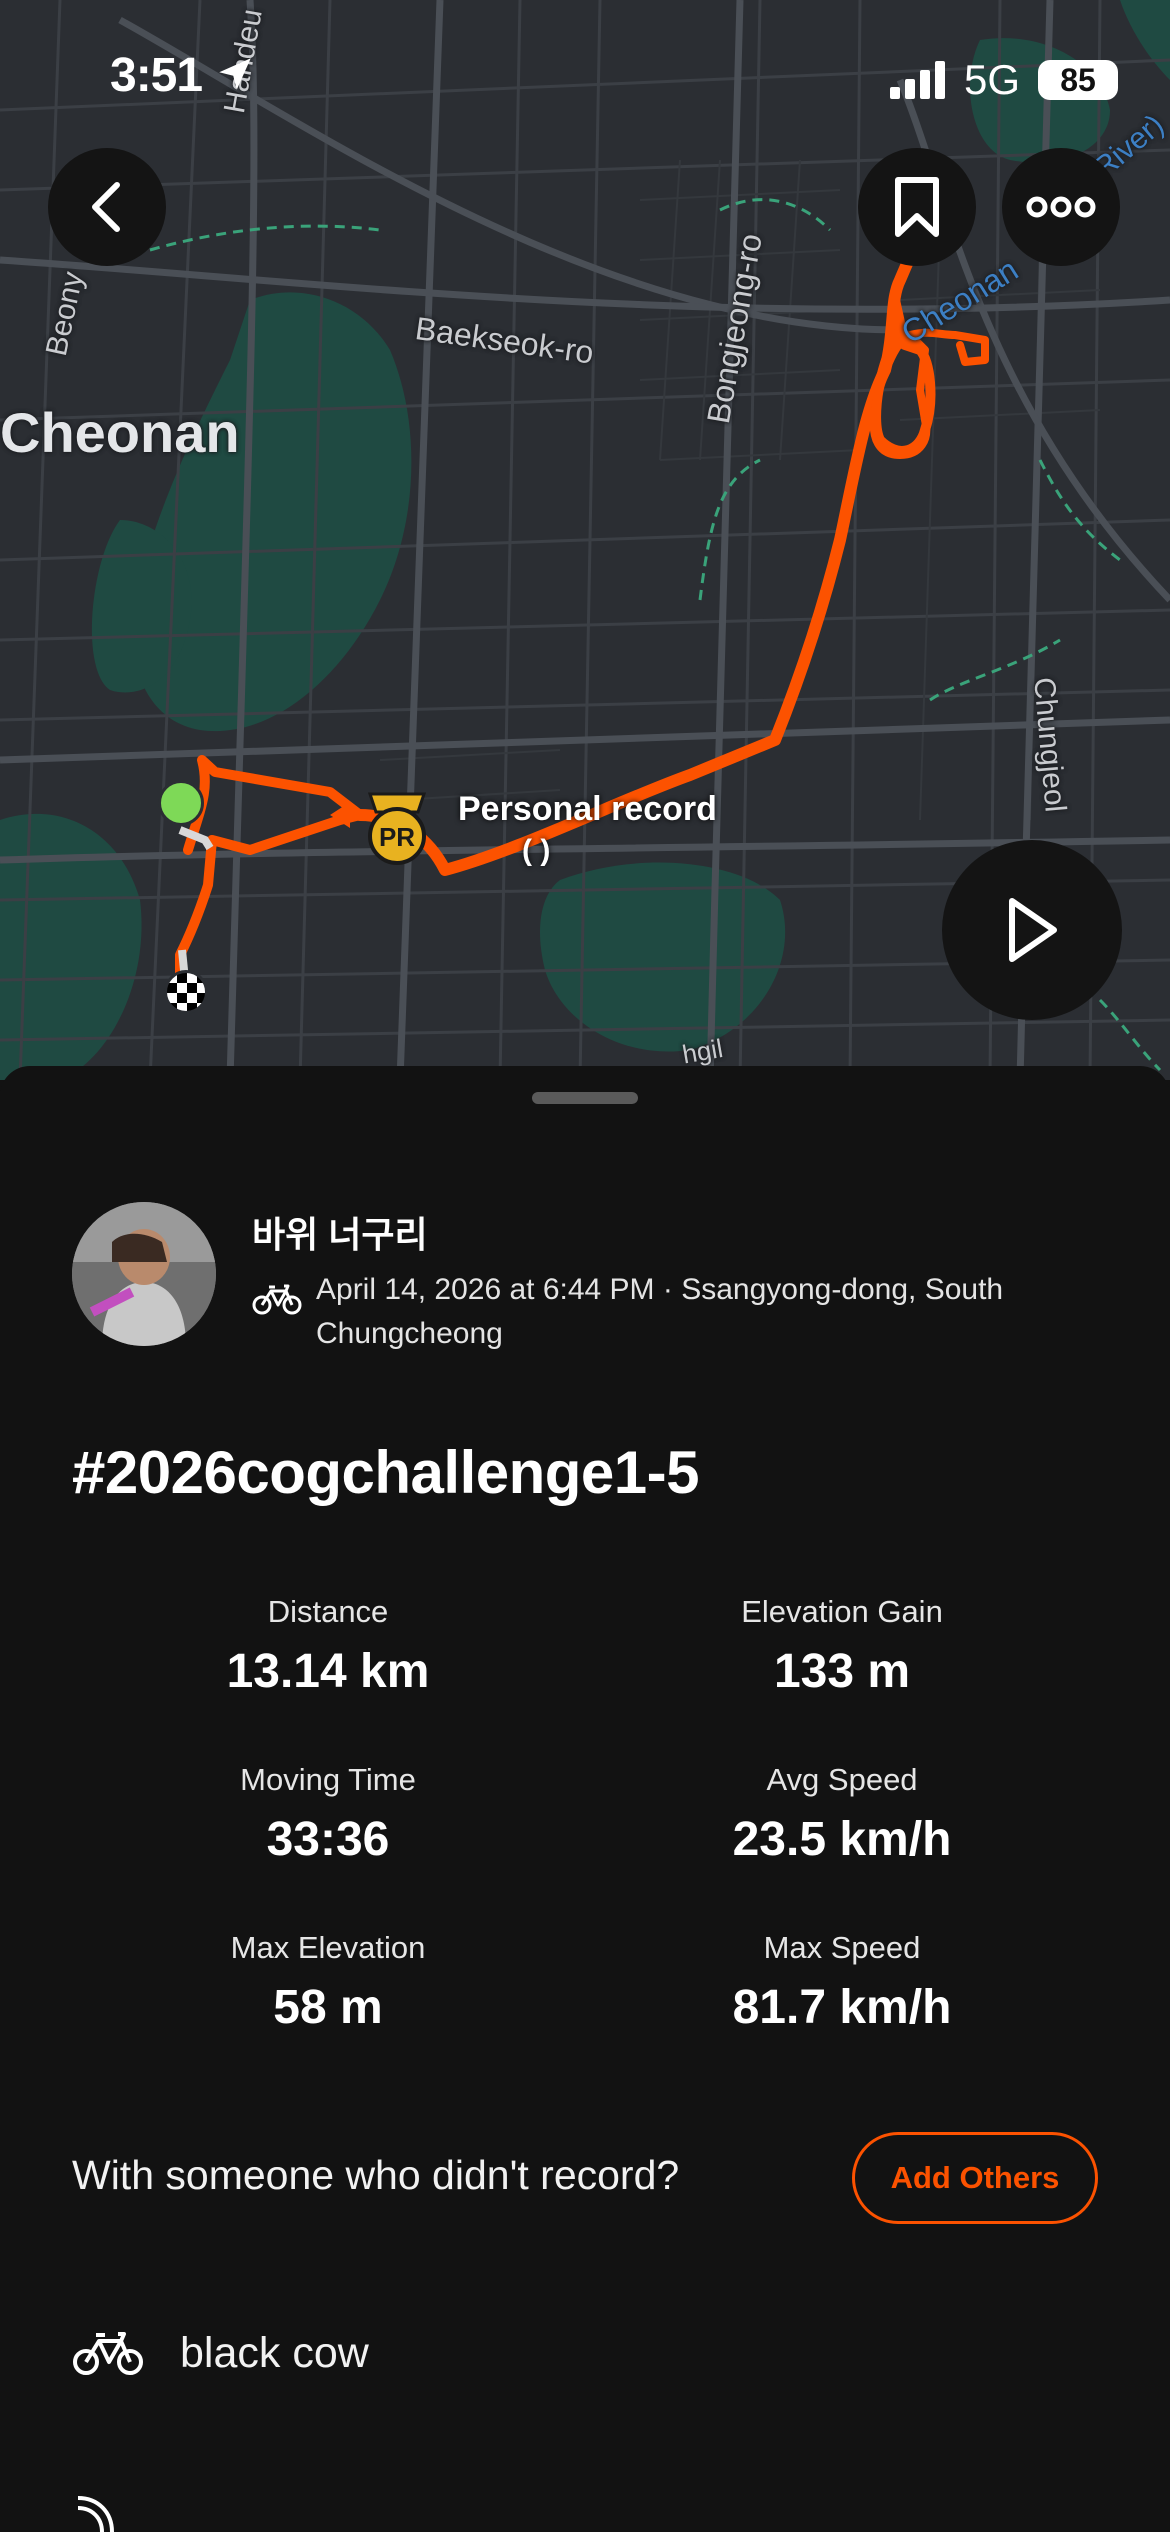 Image resolution: width=1170 pixels, height=2532 pixels. Describe the element at coordinates (120, 432) in the screenshot. I see `map-label-city: Cheonan` at that location.